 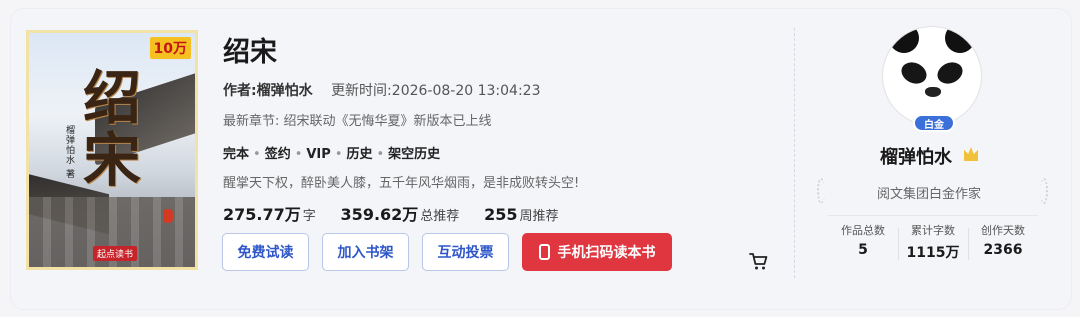 I want to click on author-stats: 作品总数 5 累计字数 1115万 创作天数 2366, so click(x=933, y=242).